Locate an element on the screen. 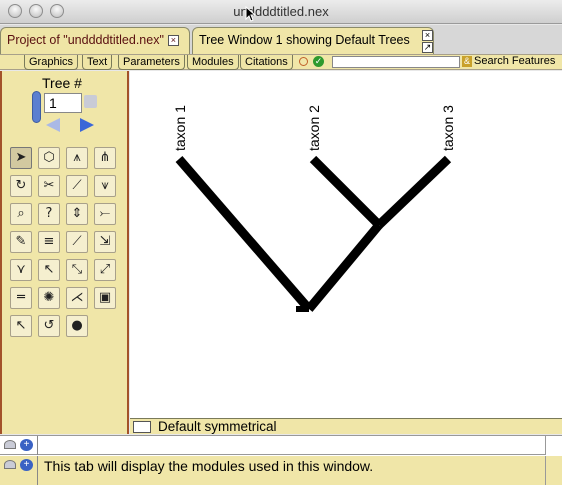  spin-tool-icon: ✺ is located at coordinates (49, 298).